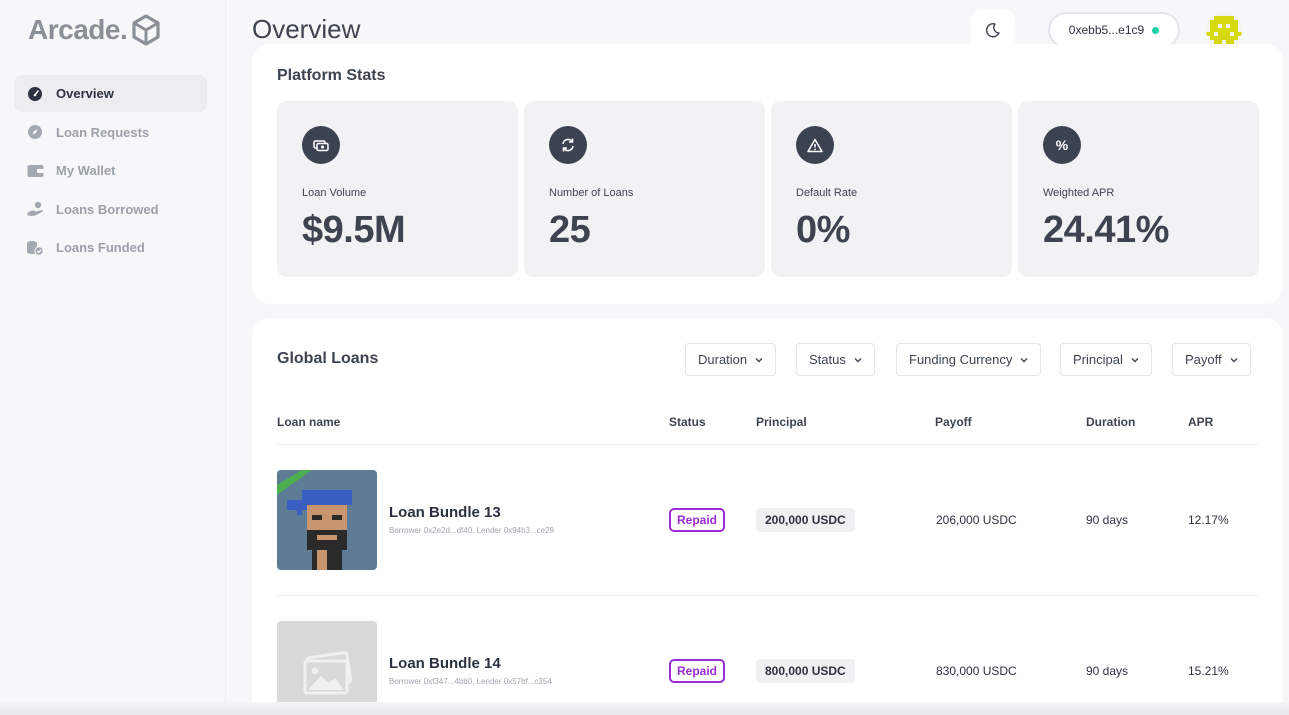 The image size is (1289, 715). What do you see at coordinates (35, 132) in the screenshot?
I see `compass-icon` at bounding box center [35, 132].